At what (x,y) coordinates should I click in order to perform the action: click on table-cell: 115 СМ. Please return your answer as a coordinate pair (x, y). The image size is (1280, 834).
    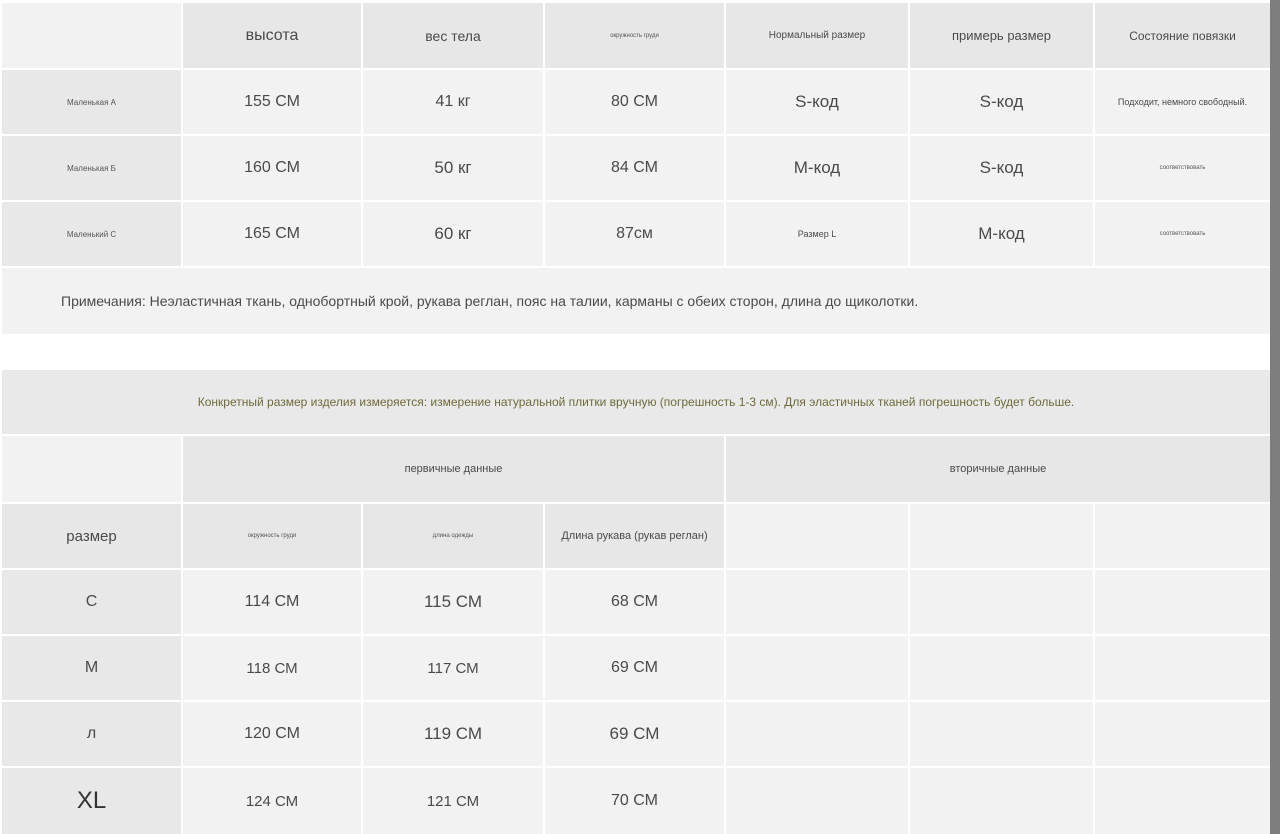
    Looking at the image, I should click on (453, 602).